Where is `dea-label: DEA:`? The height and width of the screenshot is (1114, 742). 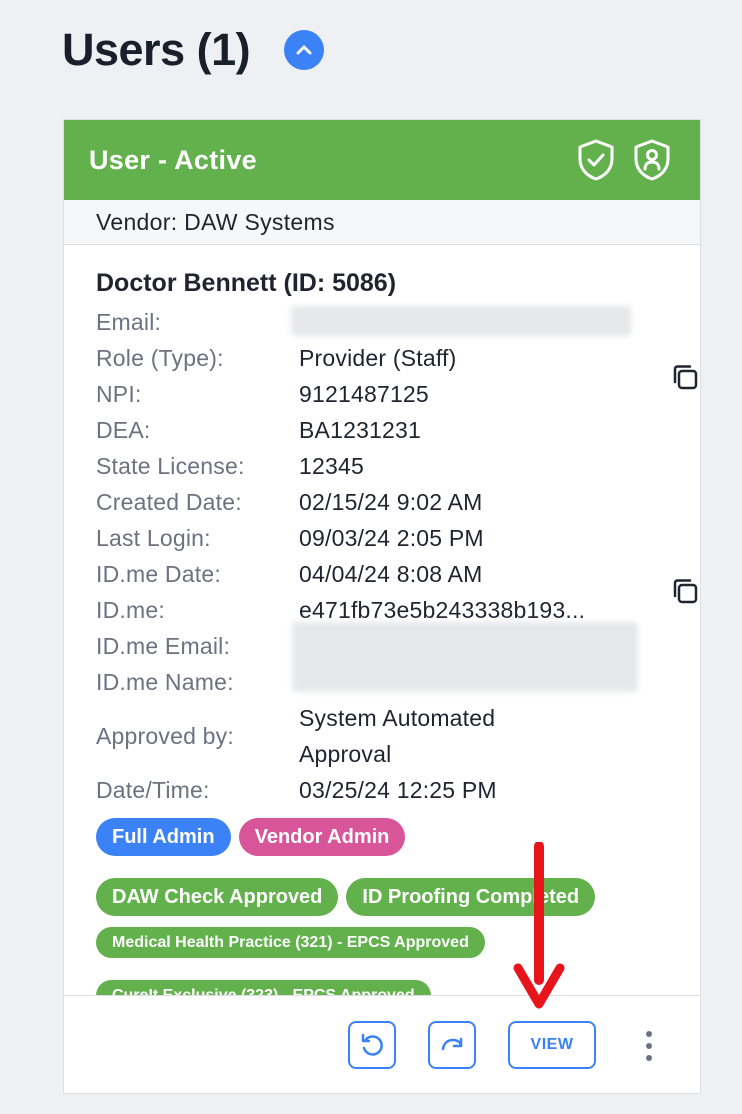
dea-label: DEA: is located at coordinates (123, 430).